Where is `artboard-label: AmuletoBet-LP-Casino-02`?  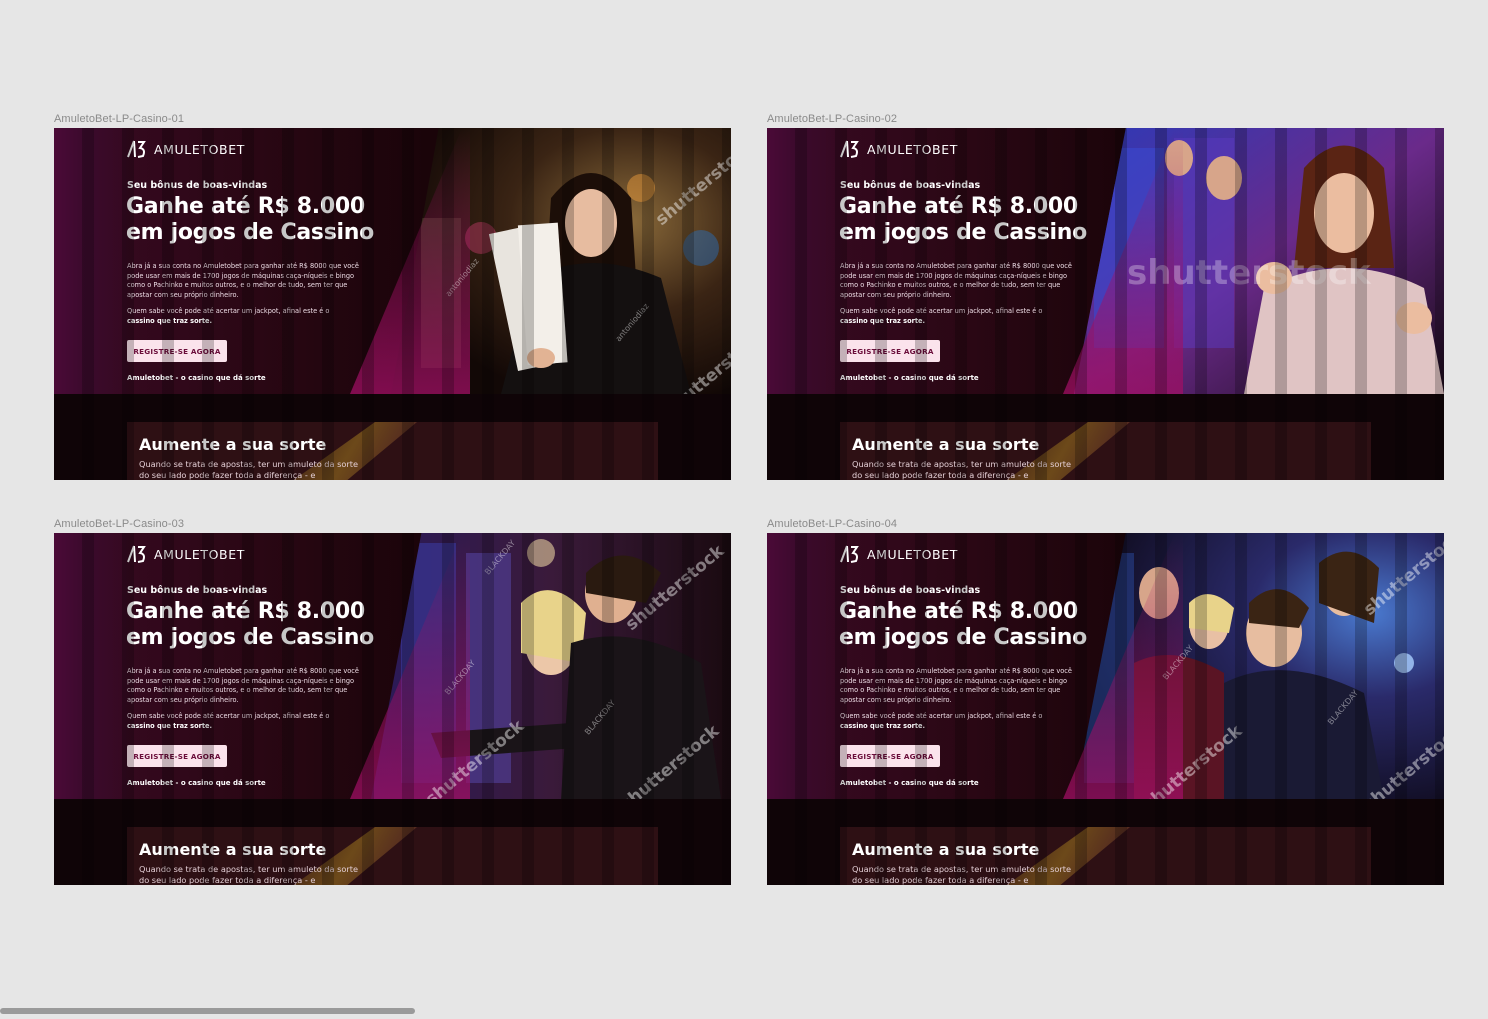
artboard-label: AmuletoBet-LP-Casino-02 is located at coordinates (832, 119).